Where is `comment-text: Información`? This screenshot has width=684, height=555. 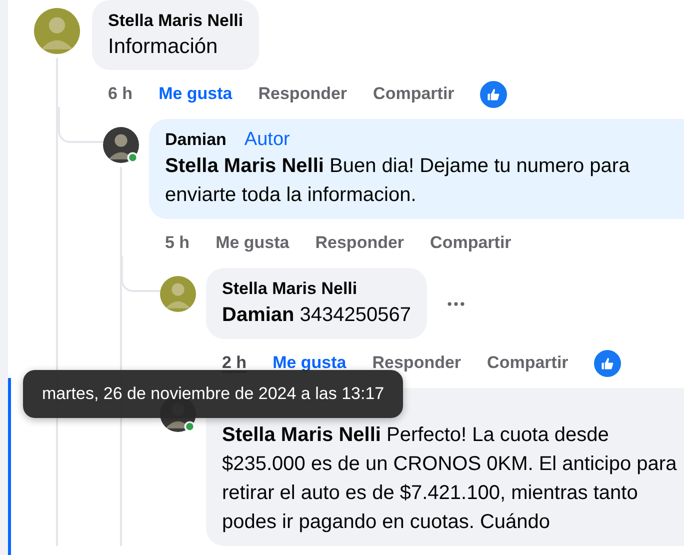
comment-text: Información is located at coordinates (163, 47).